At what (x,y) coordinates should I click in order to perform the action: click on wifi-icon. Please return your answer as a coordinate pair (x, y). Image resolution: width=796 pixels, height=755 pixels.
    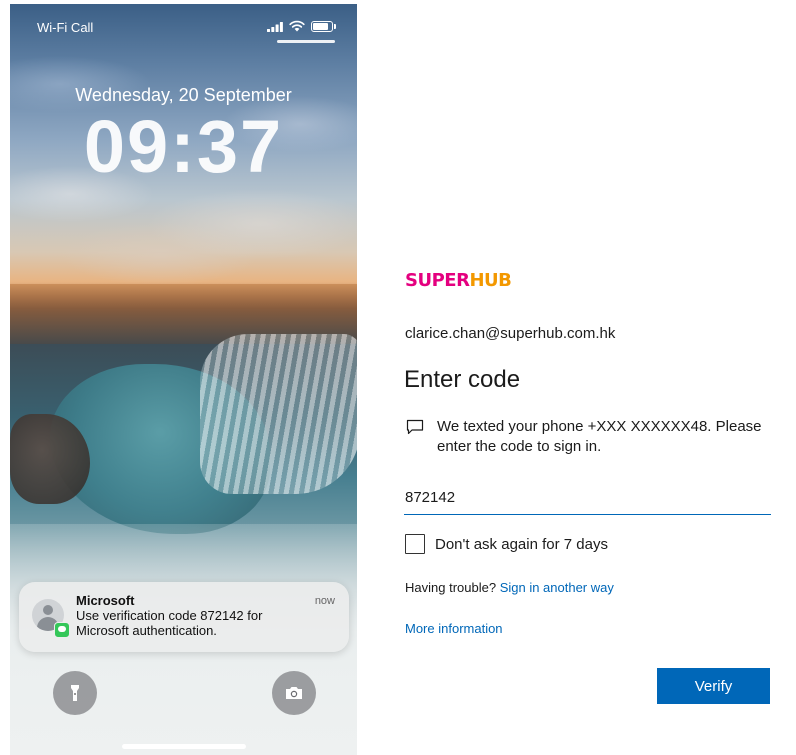
    Looking at the image, I should click on (297, 26).